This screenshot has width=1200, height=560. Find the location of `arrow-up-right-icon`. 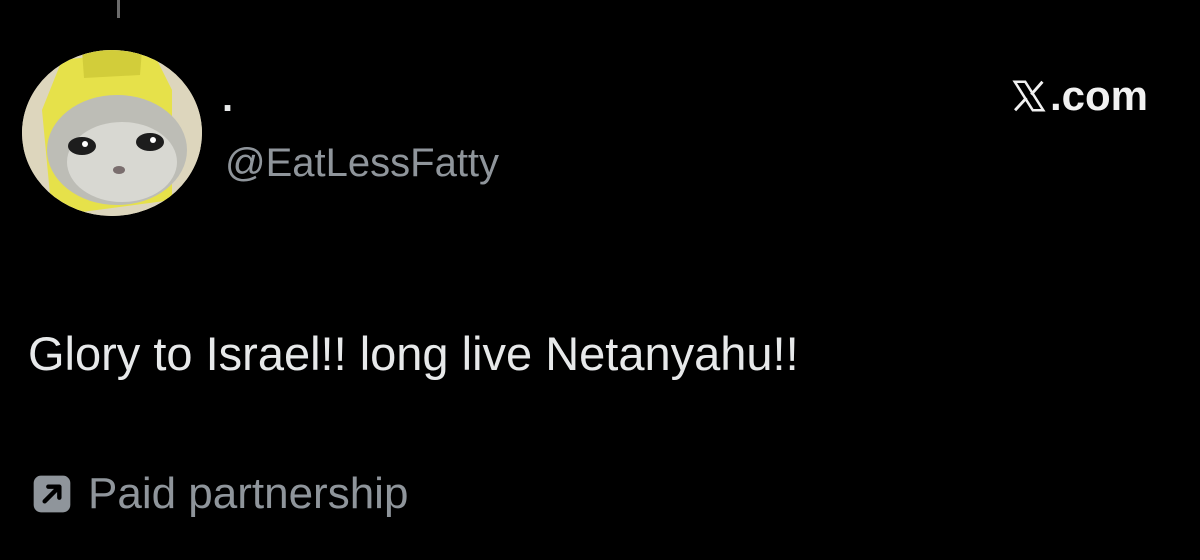

arrow-up-right-icon is located at coordinates (52, 494).